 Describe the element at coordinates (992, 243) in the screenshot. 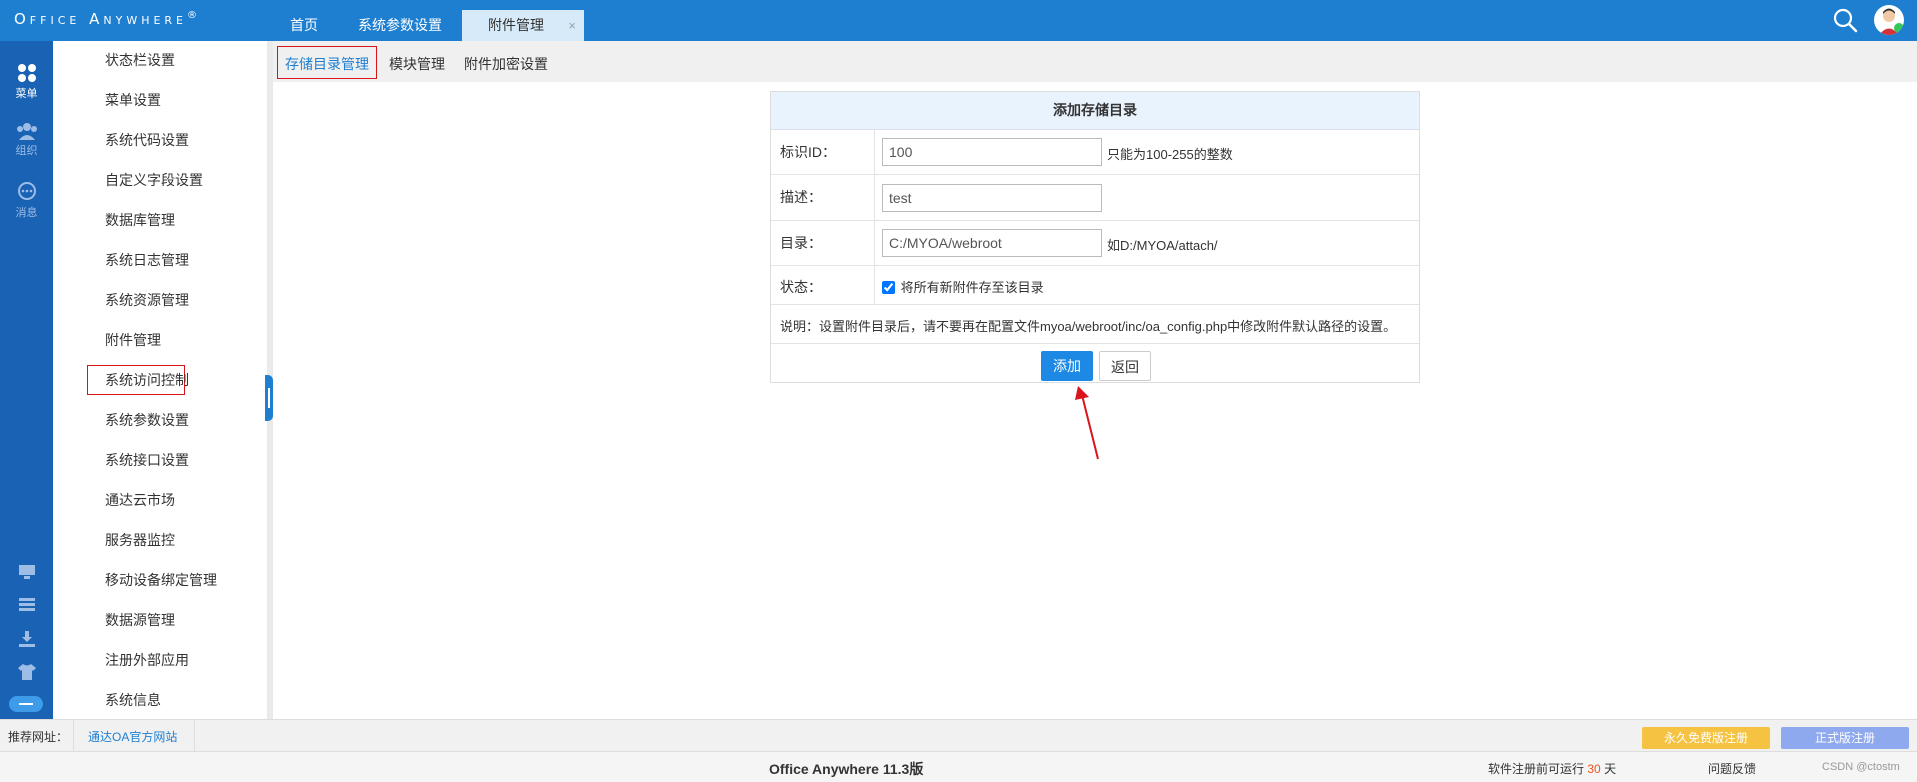

I see `directory-input` at that location.